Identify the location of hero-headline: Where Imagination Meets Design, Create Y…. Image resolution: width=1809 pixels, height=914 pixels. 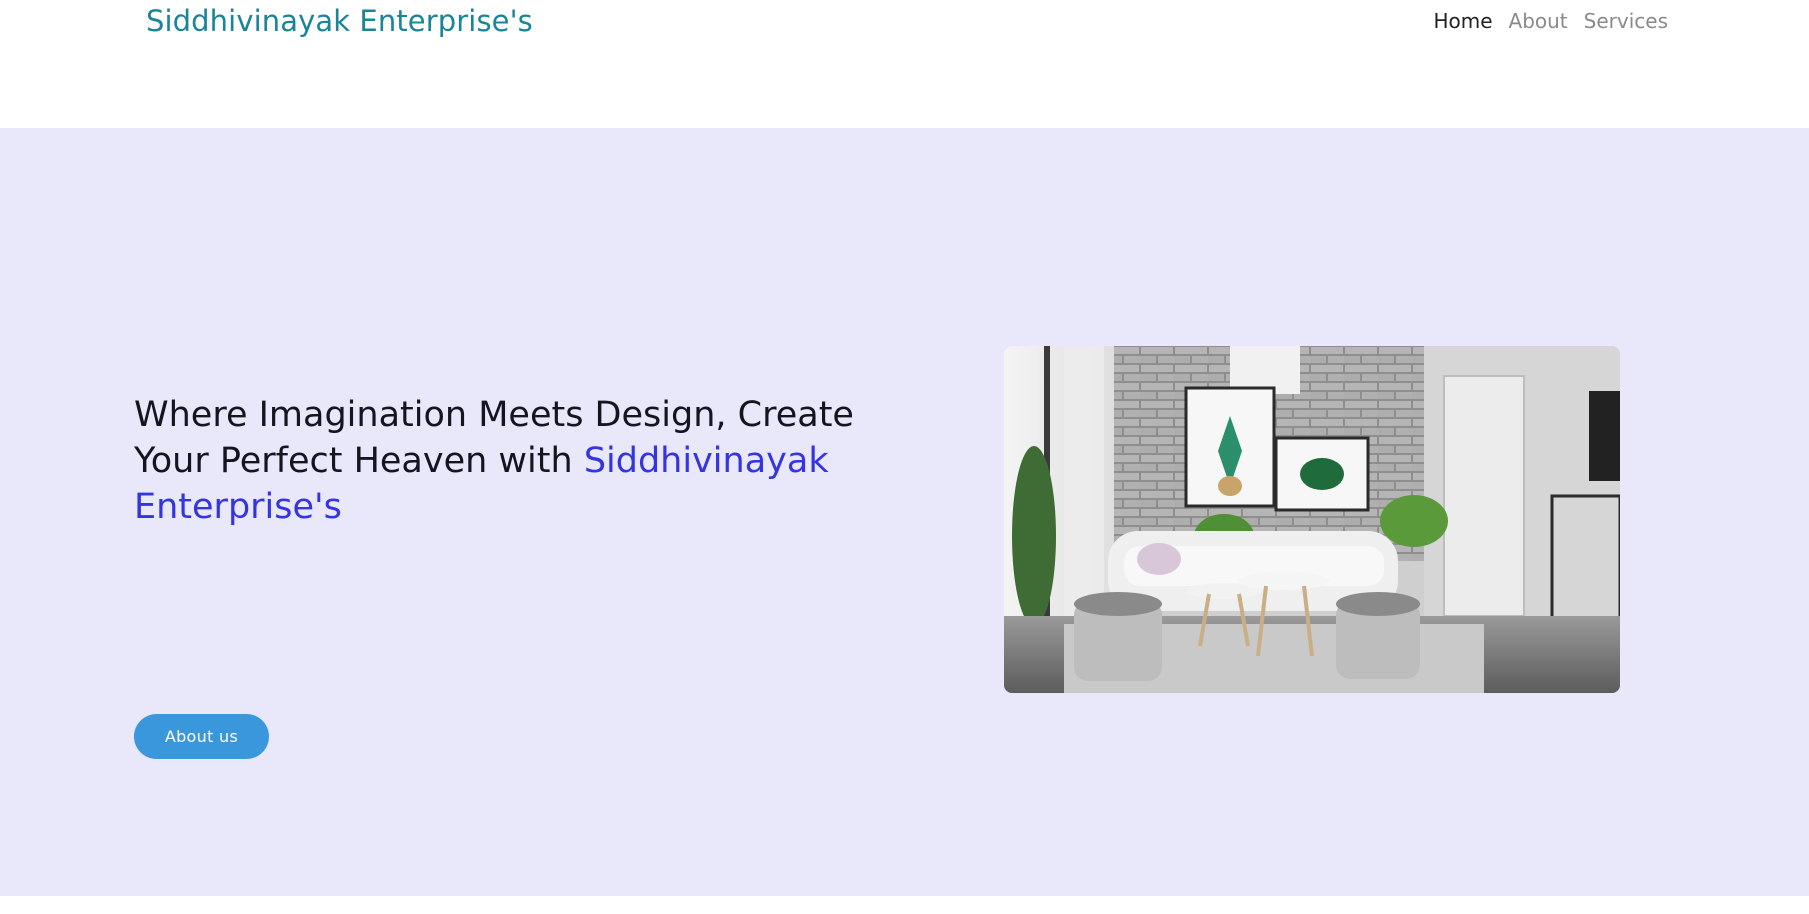
(514, 461).